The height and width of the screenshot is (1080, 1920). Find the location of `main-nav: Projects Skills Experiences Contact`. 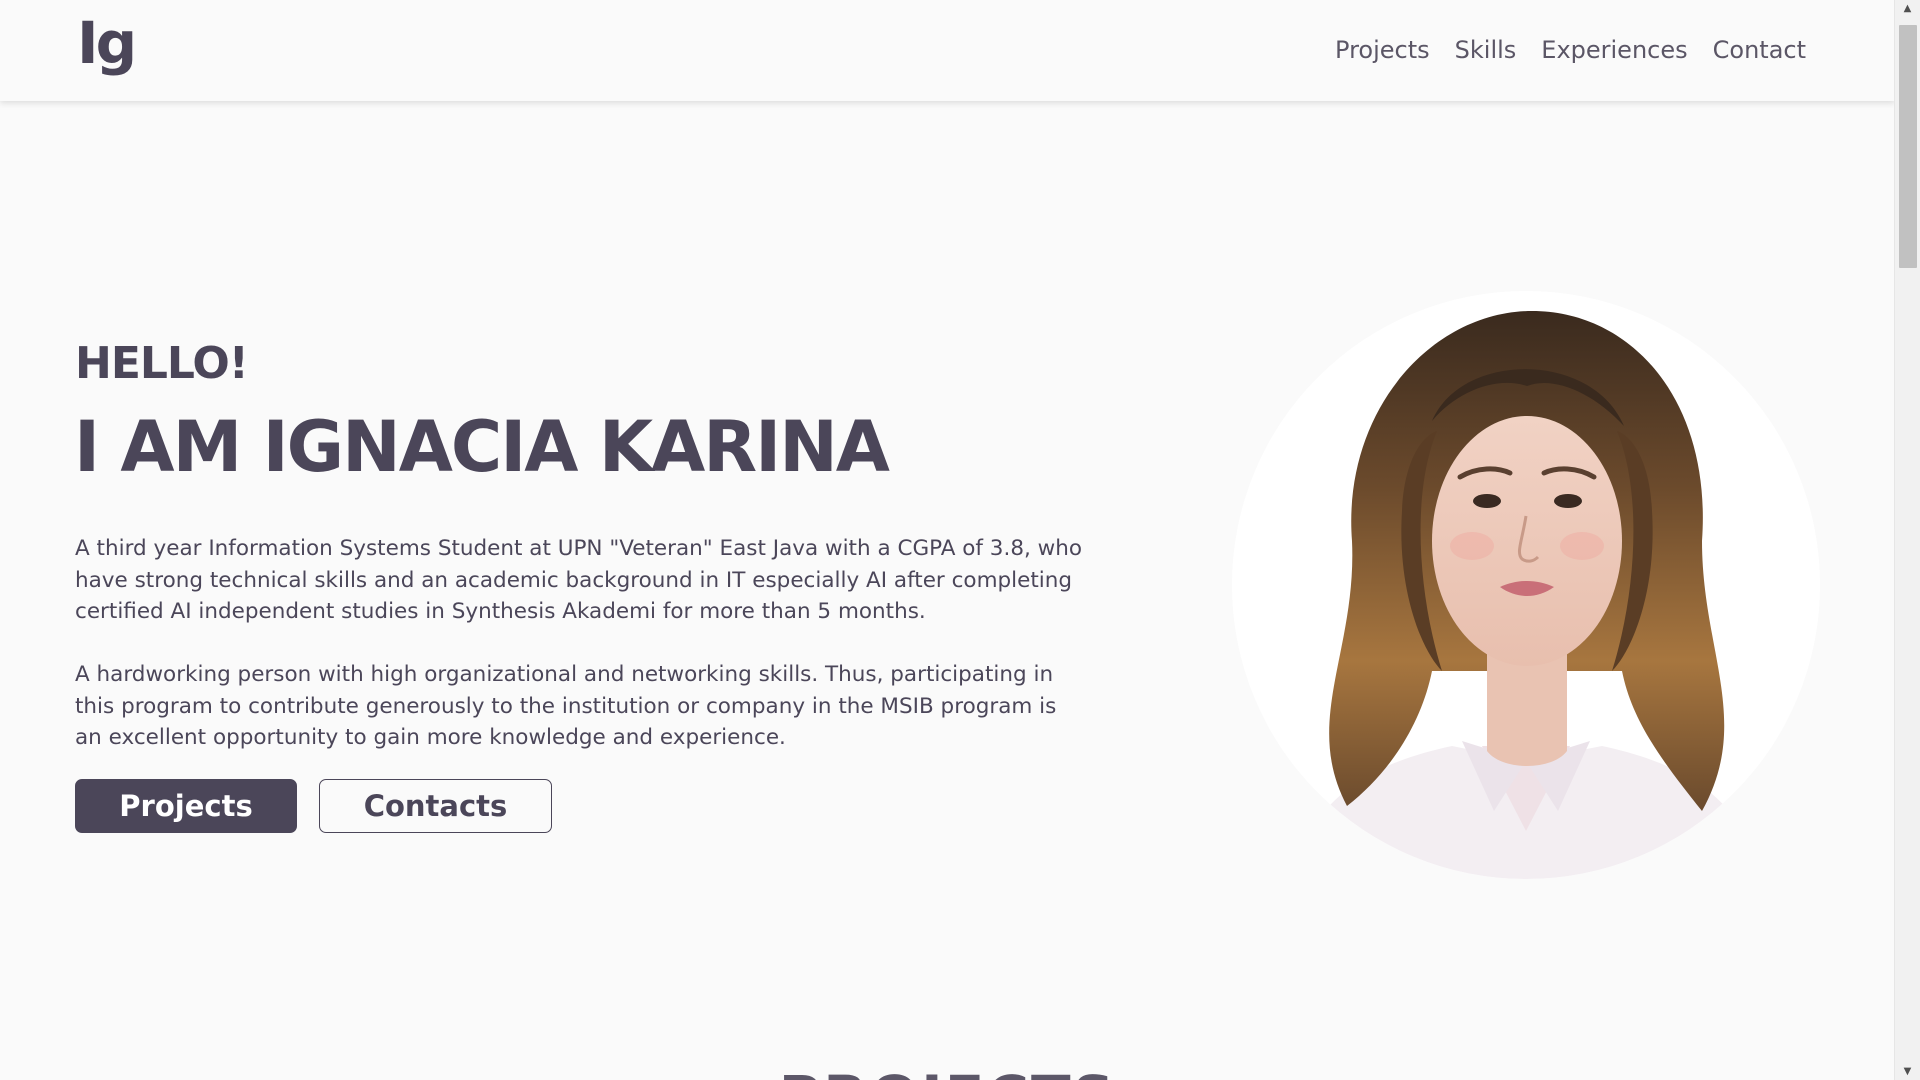

main-nav: Projects Skills Experiences Contact is located at coordinates (1558, 50).